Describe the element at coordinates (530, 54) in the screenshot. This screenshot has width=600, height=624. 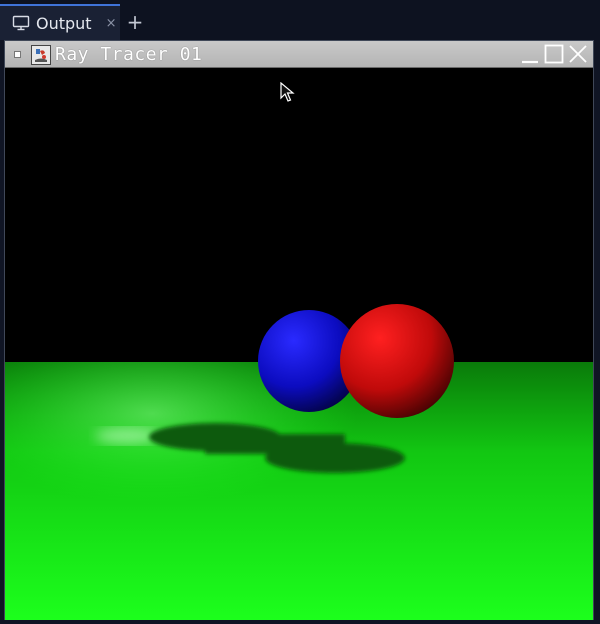
I see `minimize-icon` at that location.